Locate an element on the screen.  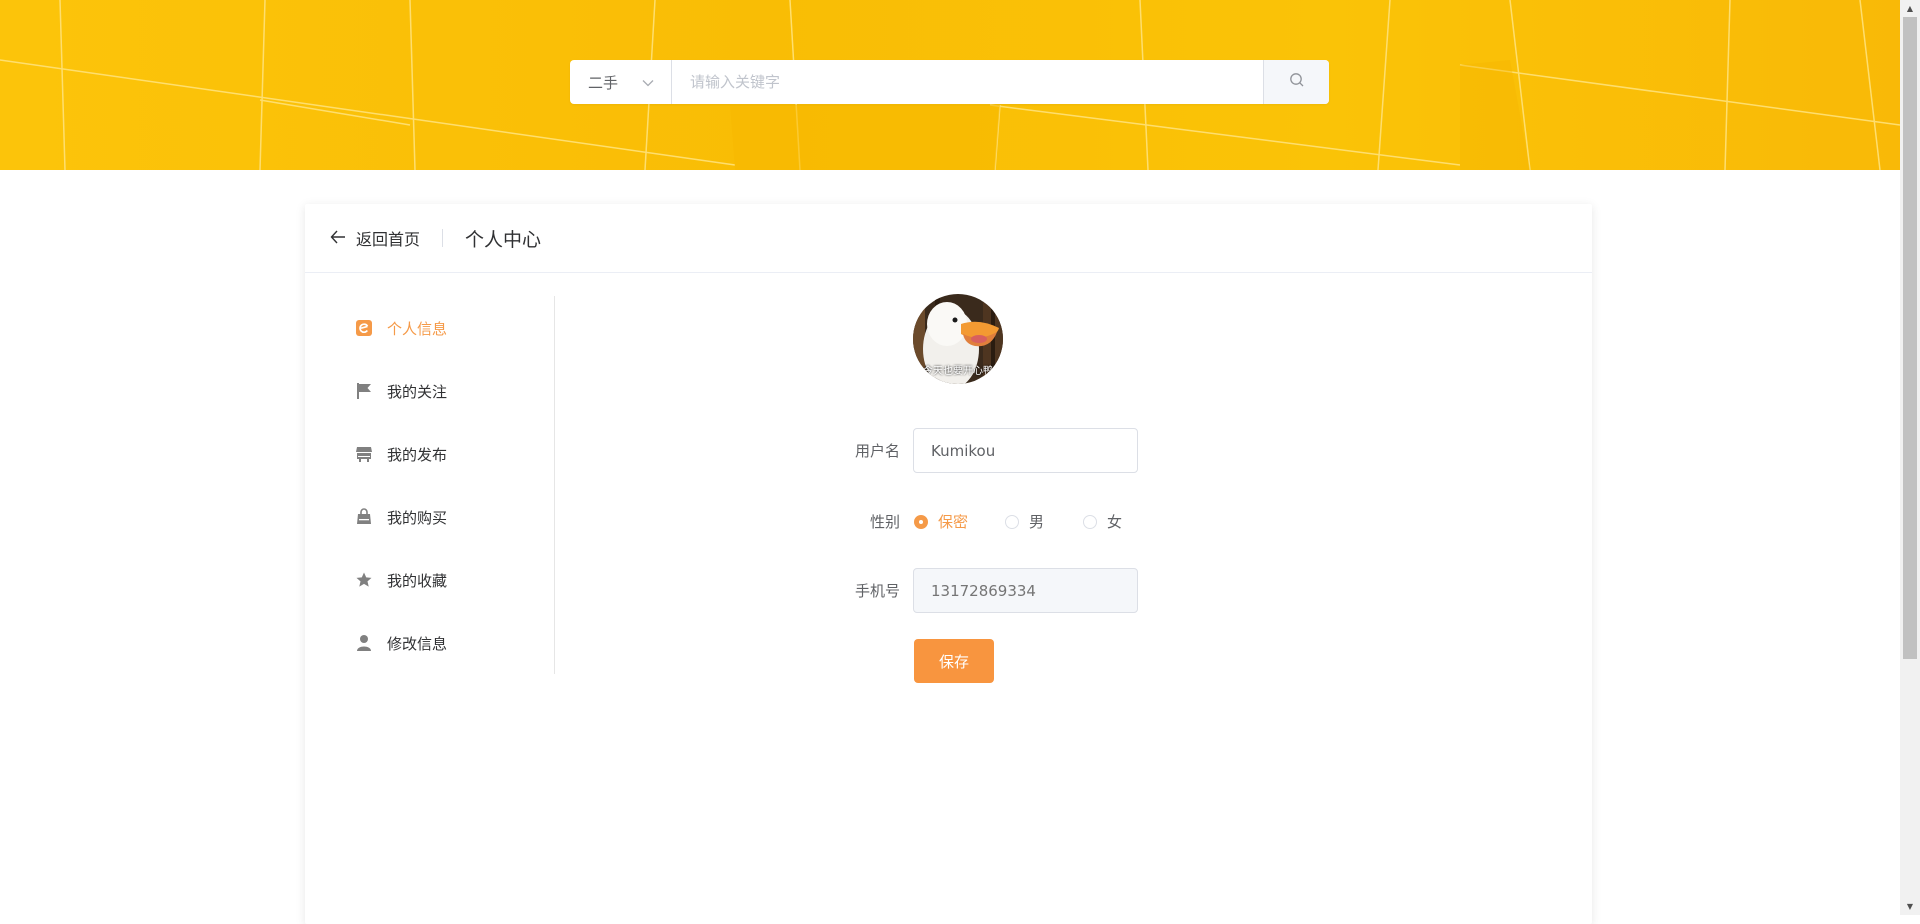
page-scrollbar: ▲ ▼ is located at coordinates (1910, 457).